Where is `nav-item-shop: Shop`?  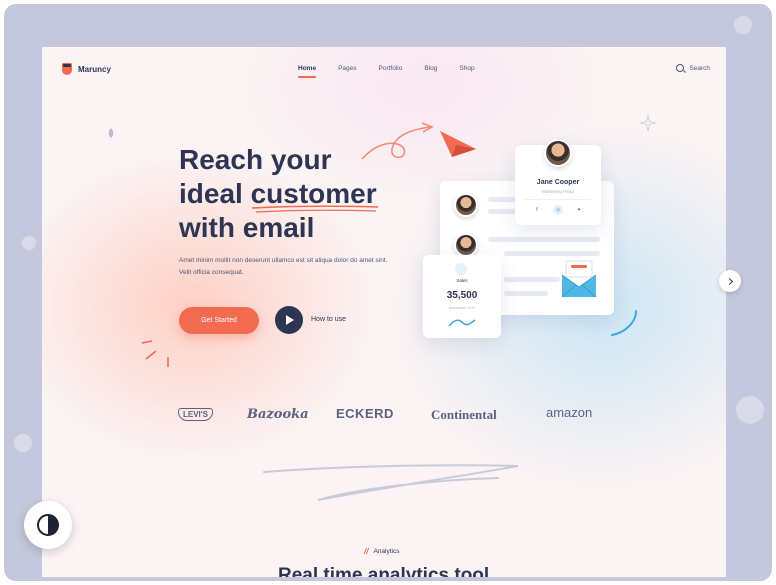
nav-item-shop: Shop is located at coordinates (466, 68).